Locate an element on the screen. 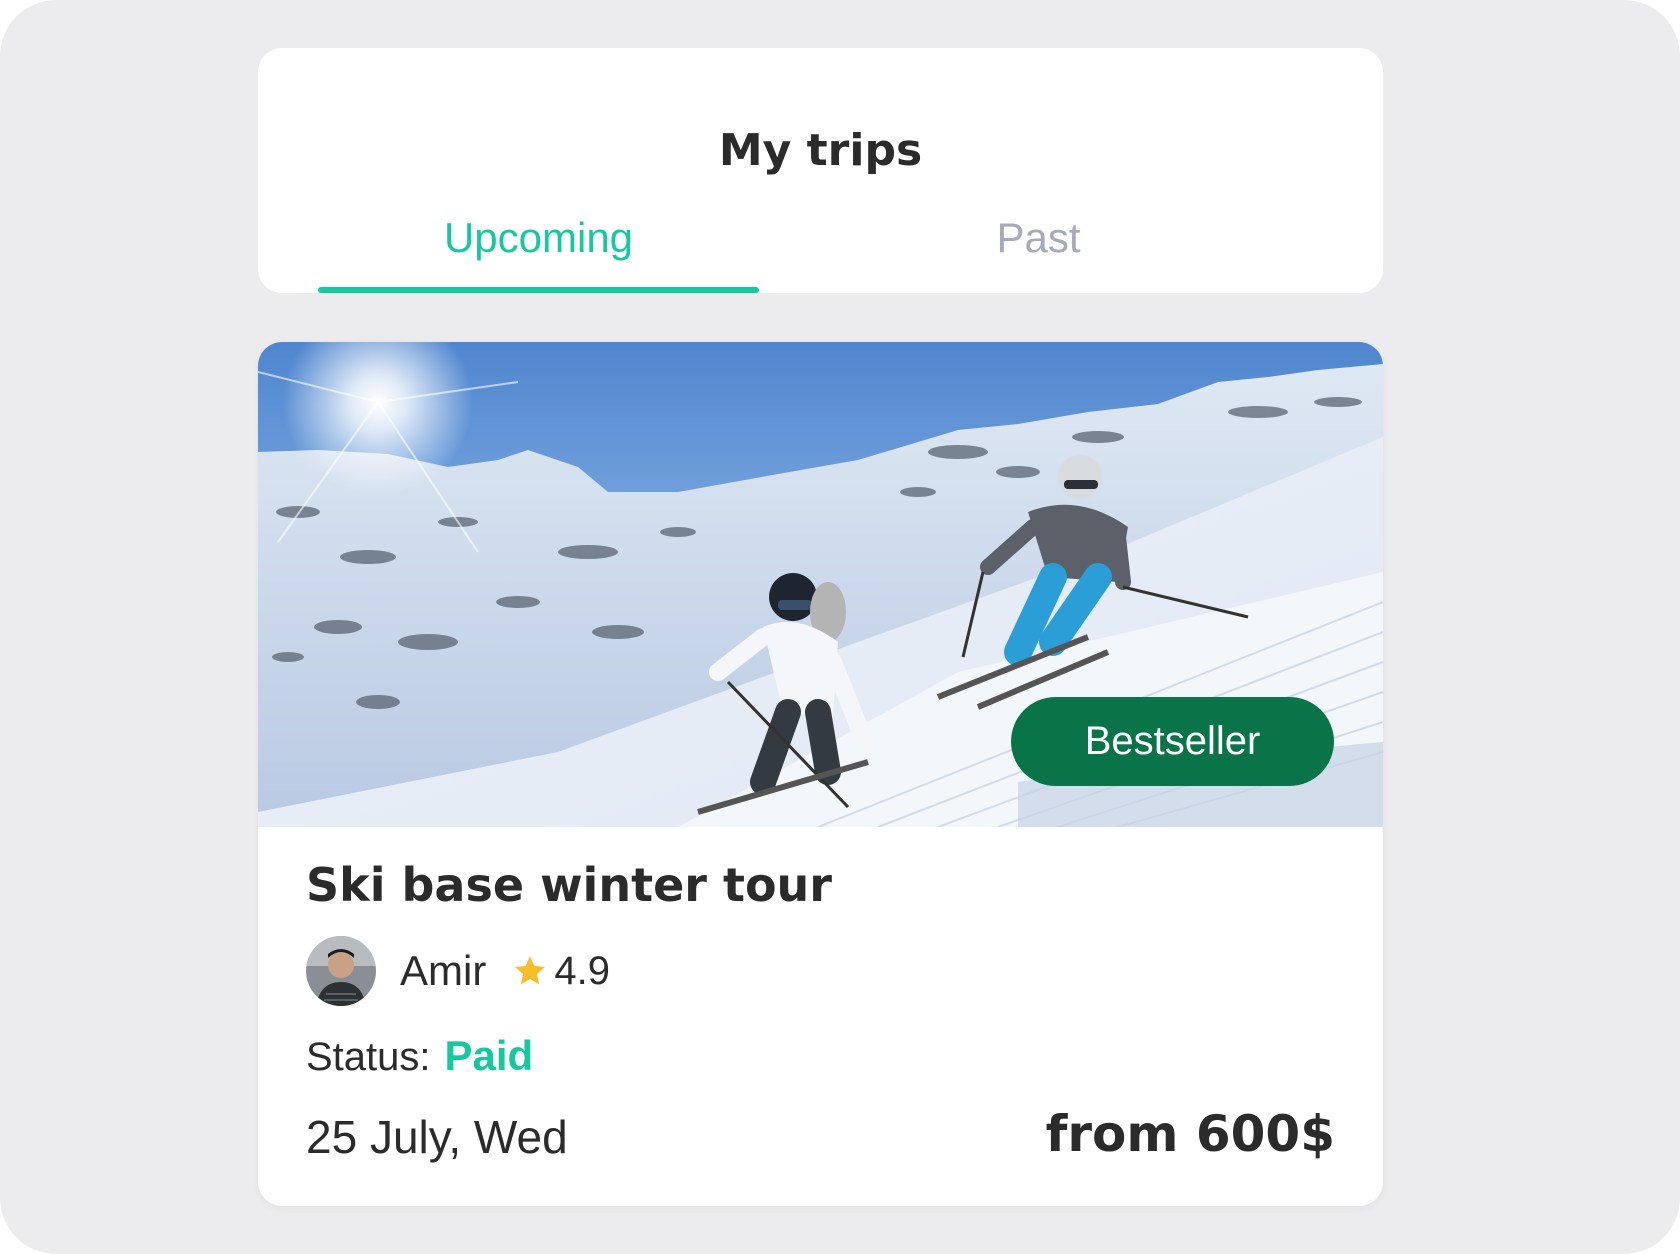 Image resolution: width=1680 pixels, height=1254 pixels. tab-upcoming: Upcoming is located at coordinates (538, 238).